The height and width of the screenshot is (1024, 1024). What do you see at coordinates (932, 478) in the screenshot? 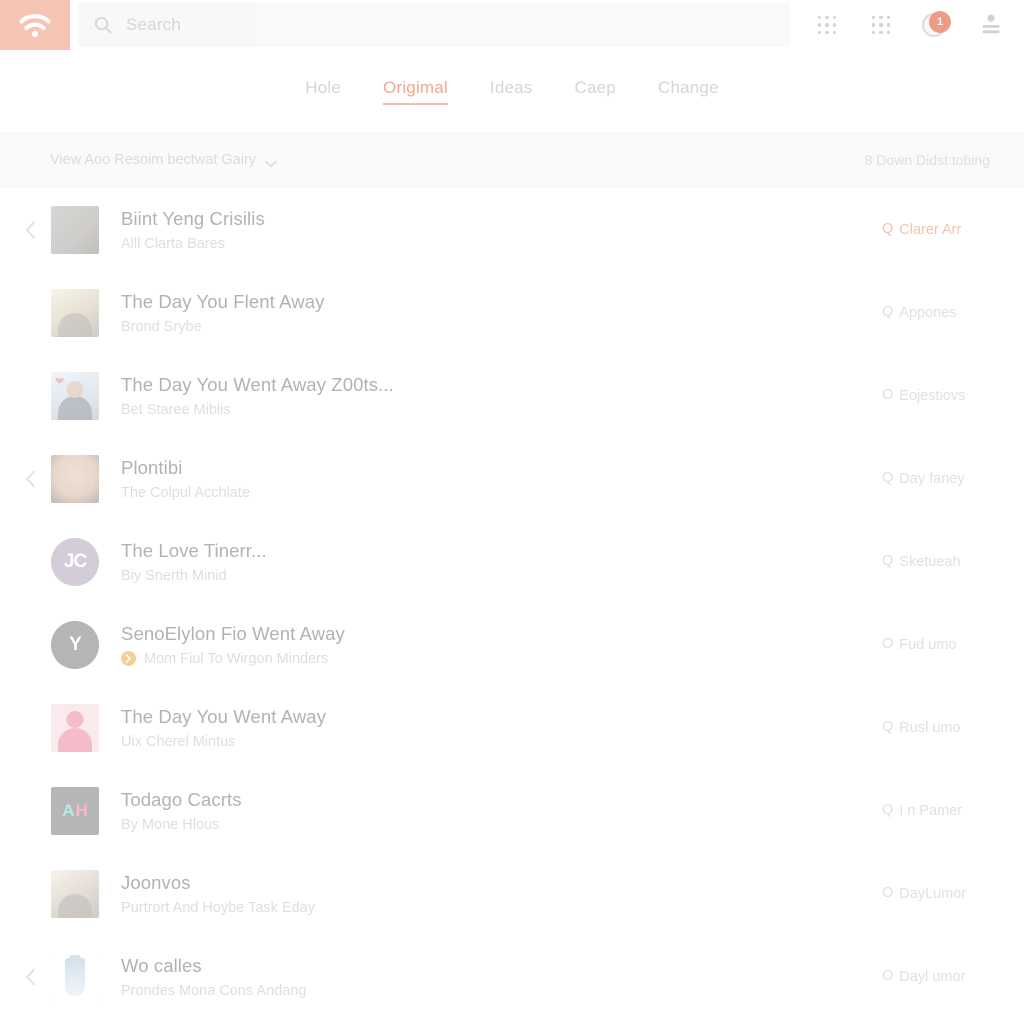
I see `item-action-label: Day faney` at bounding box center [932, 478].